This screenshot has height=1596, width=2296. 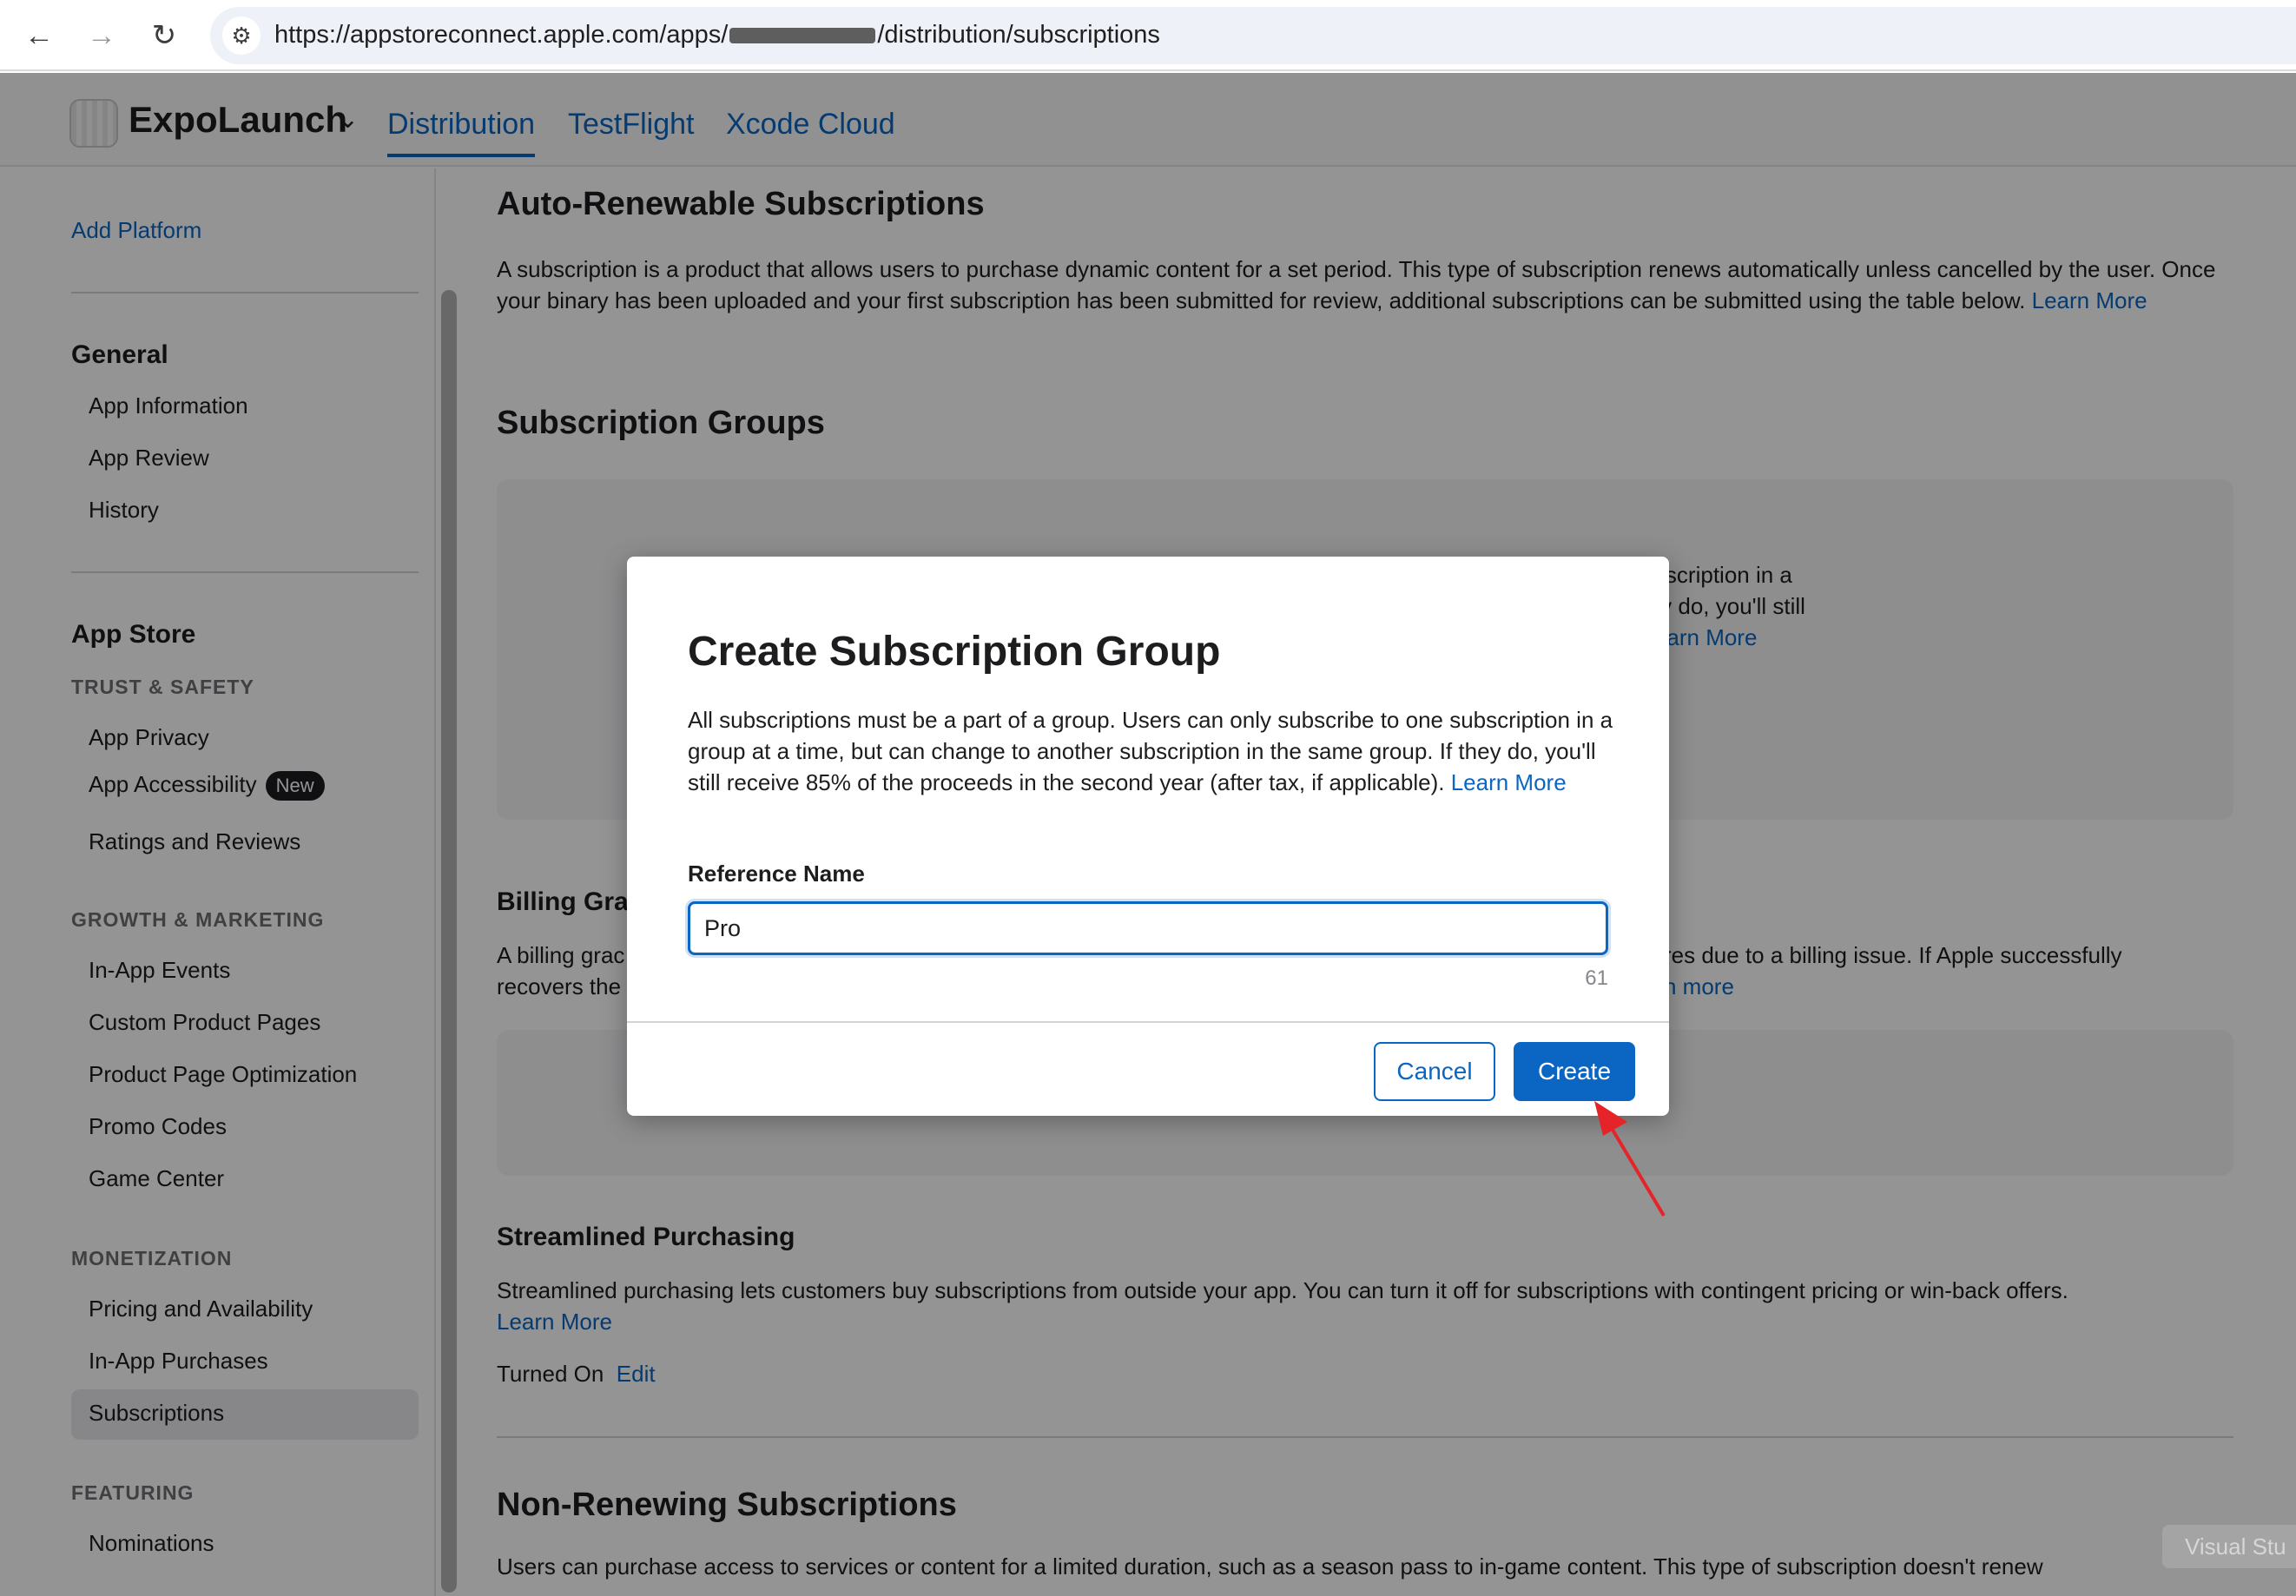 I want to click on annotation-arrow-icon, so click(x=1630, y=1159).